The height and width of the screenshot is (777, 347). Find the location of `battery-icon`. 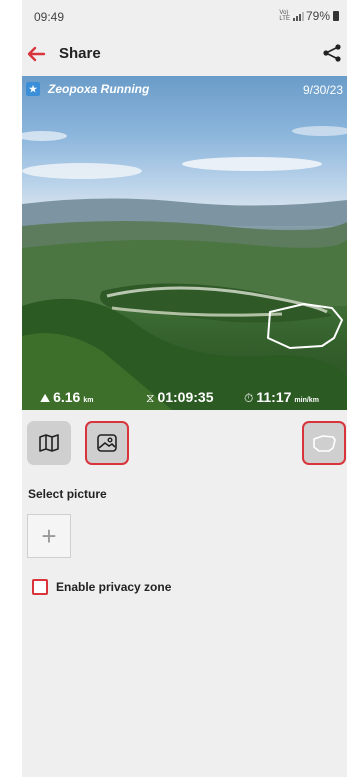

battery-icon is located at coordinates (336, 16).